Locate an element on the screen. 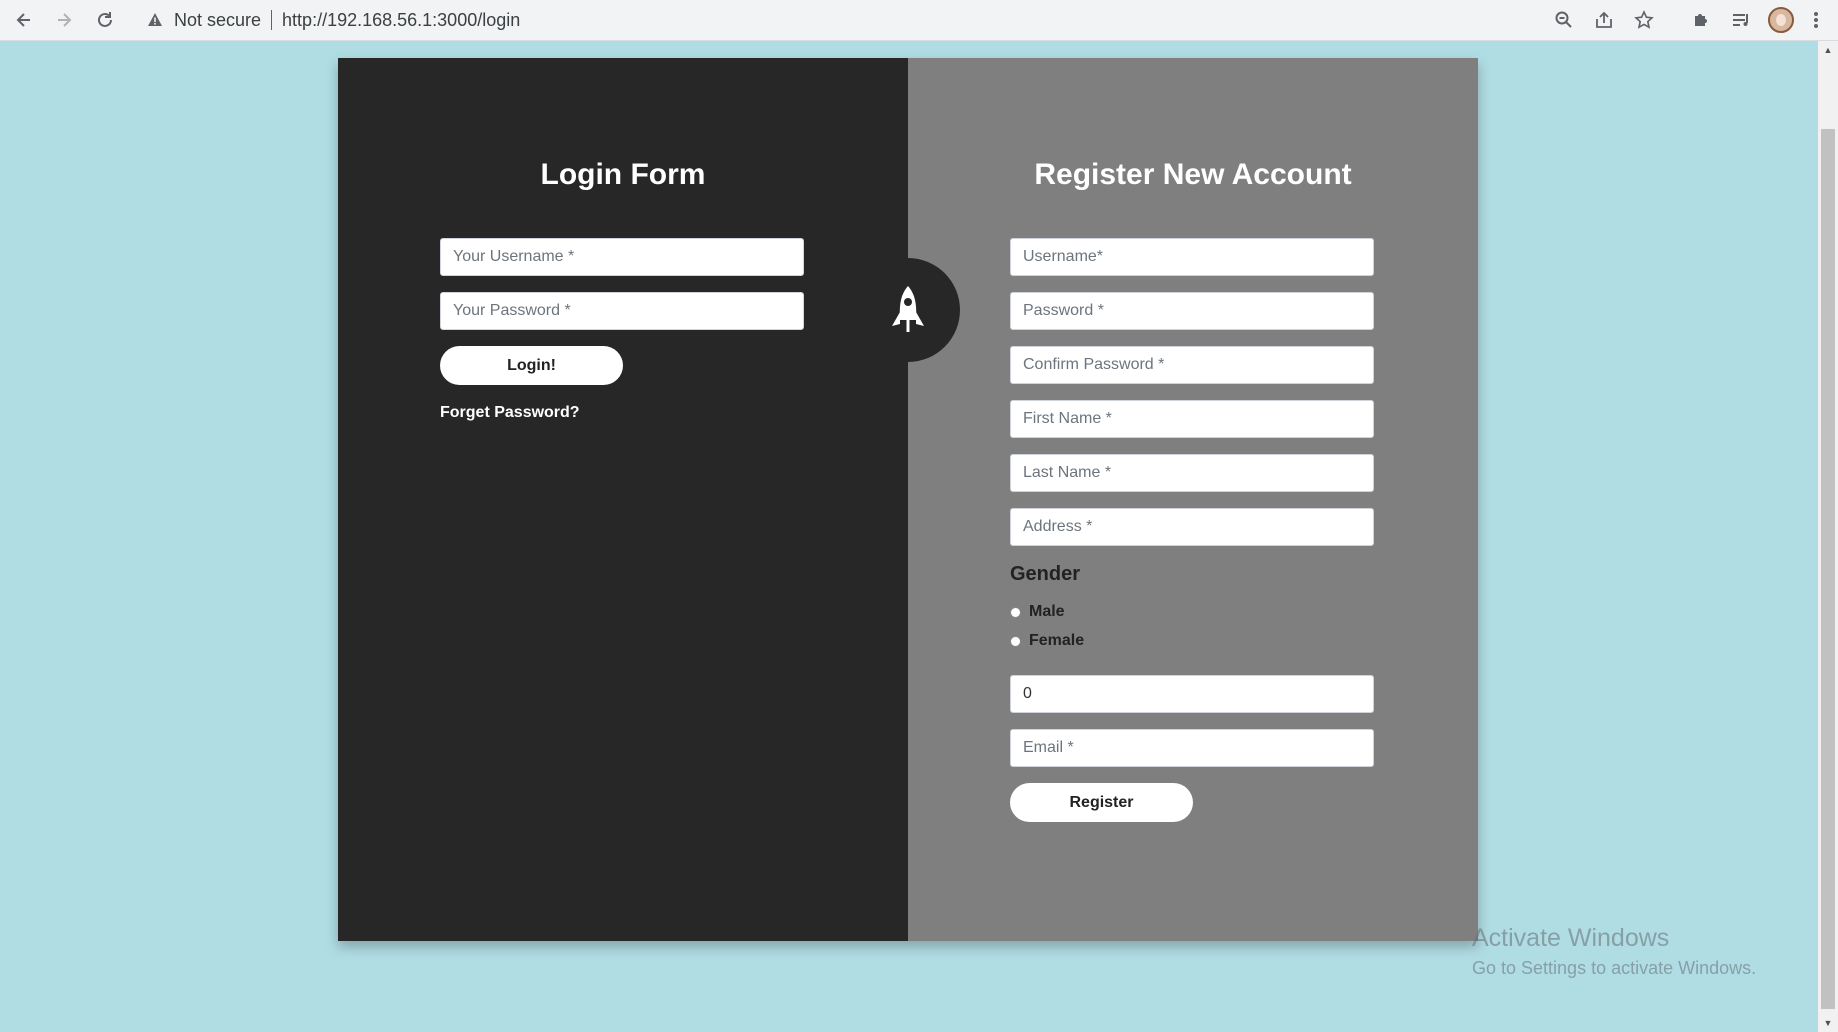 This screenshot has height=1032, width=1838. scrollbar-thumb is located at coordinates (1828, 569).